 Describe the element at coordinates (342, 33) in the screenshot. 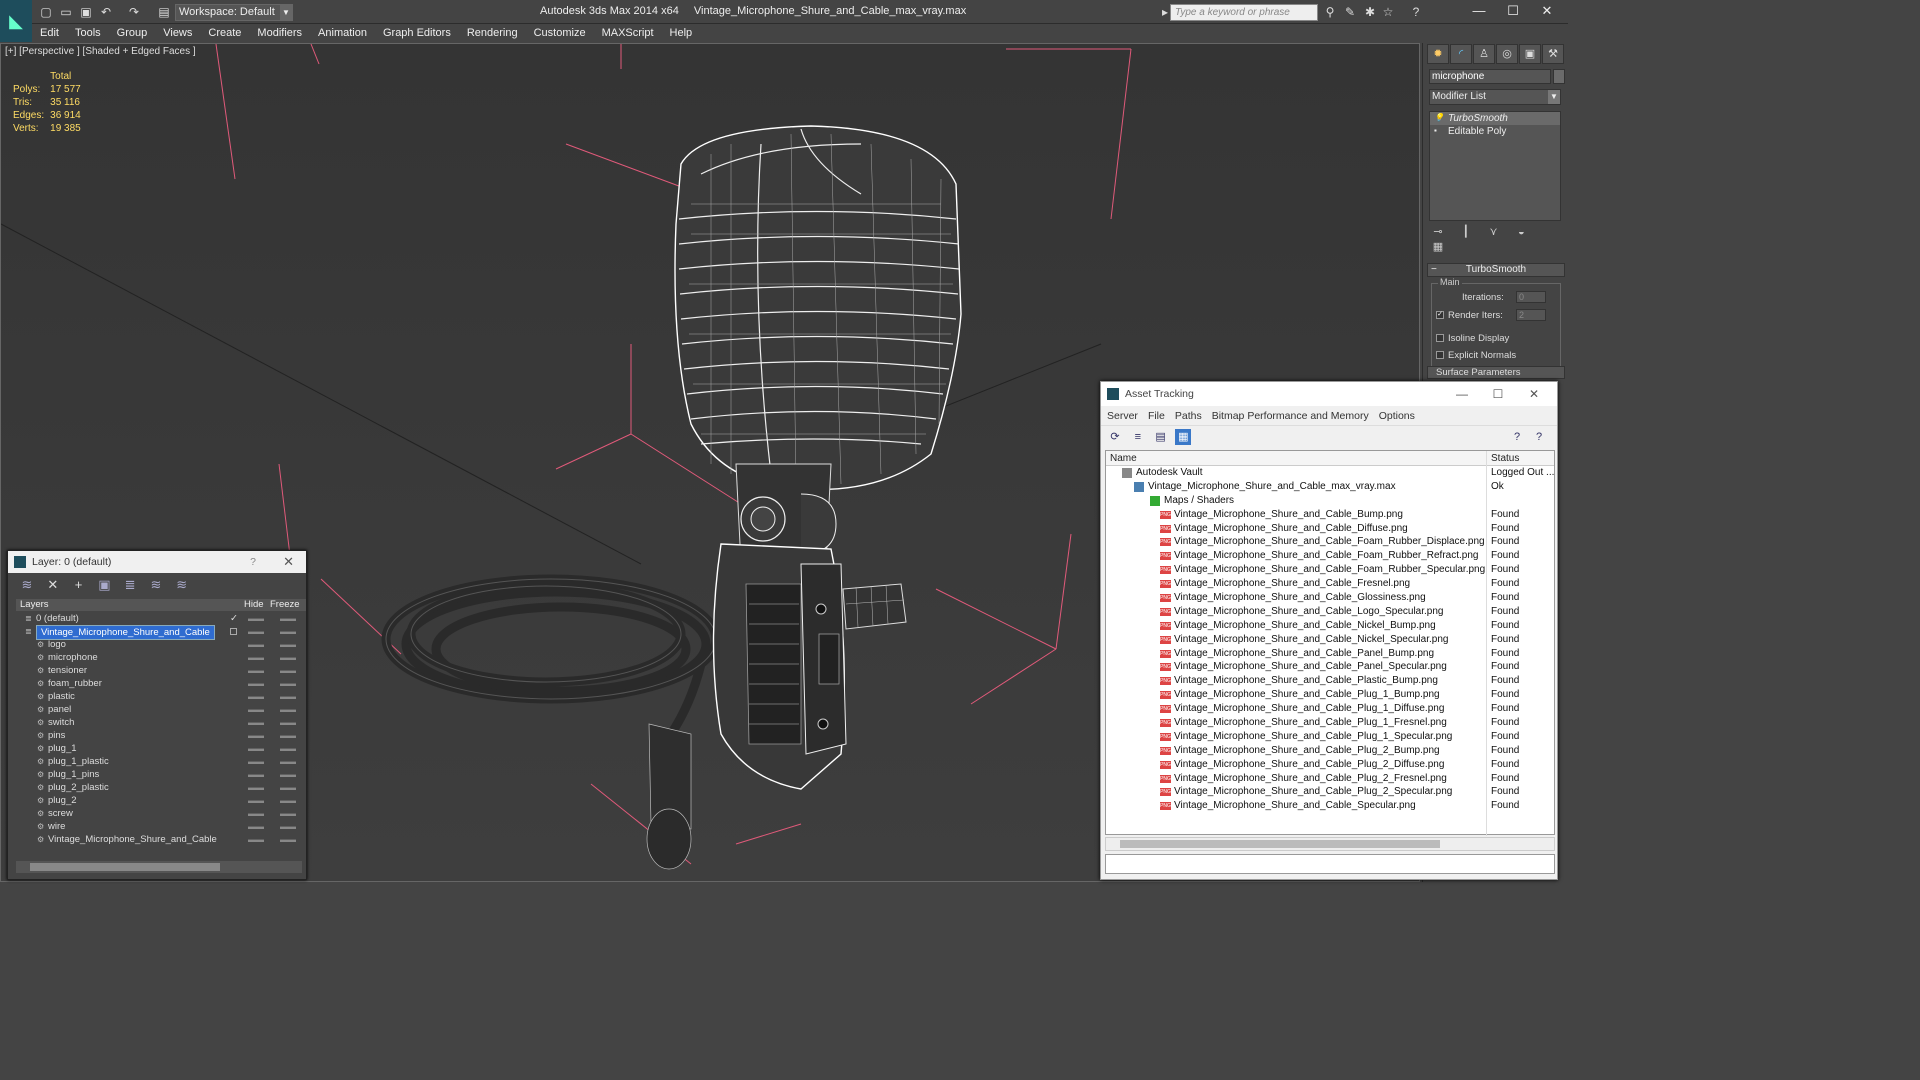

I see `menu-animation: Animation` at that location.